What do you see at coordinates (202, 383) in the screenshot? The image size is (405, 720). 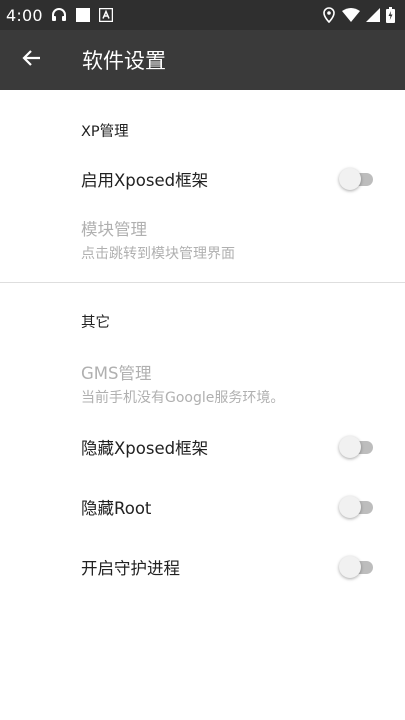 I see `pref-gms-manage: GMS管理 当前手机没有Google服务环境。` at bounding box center [202, 383].